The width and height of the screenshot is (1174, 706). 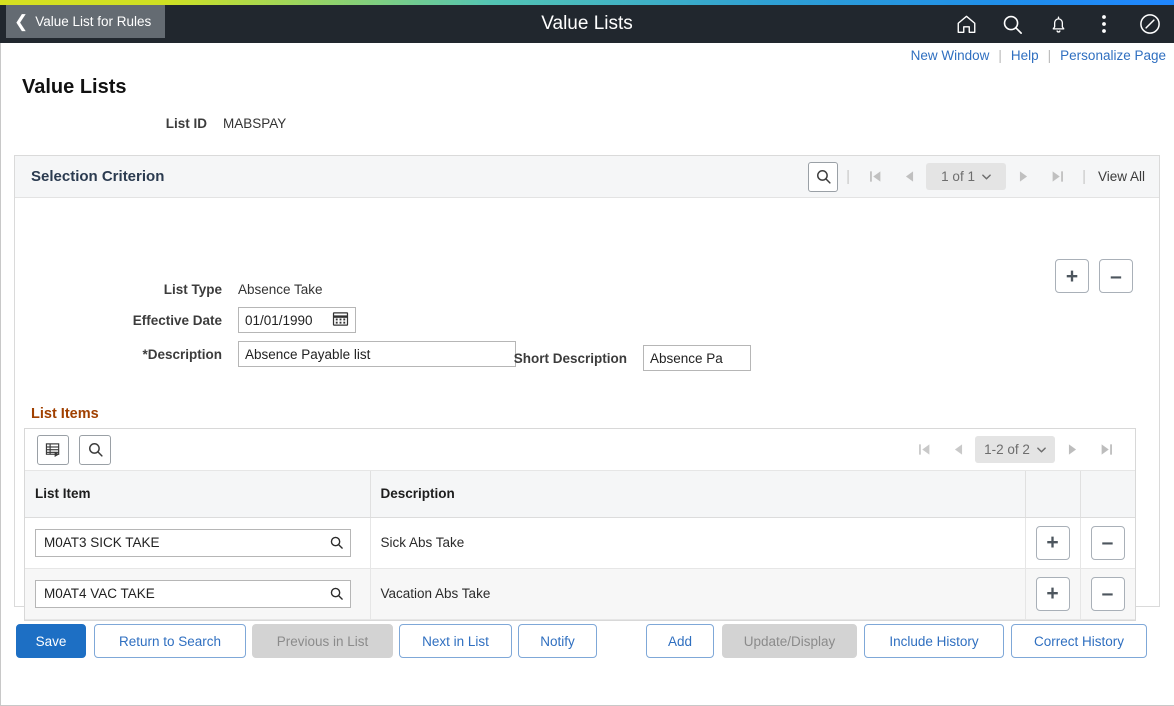 I want to click on navbar-compass-icon, so click(x=1150, y=24).